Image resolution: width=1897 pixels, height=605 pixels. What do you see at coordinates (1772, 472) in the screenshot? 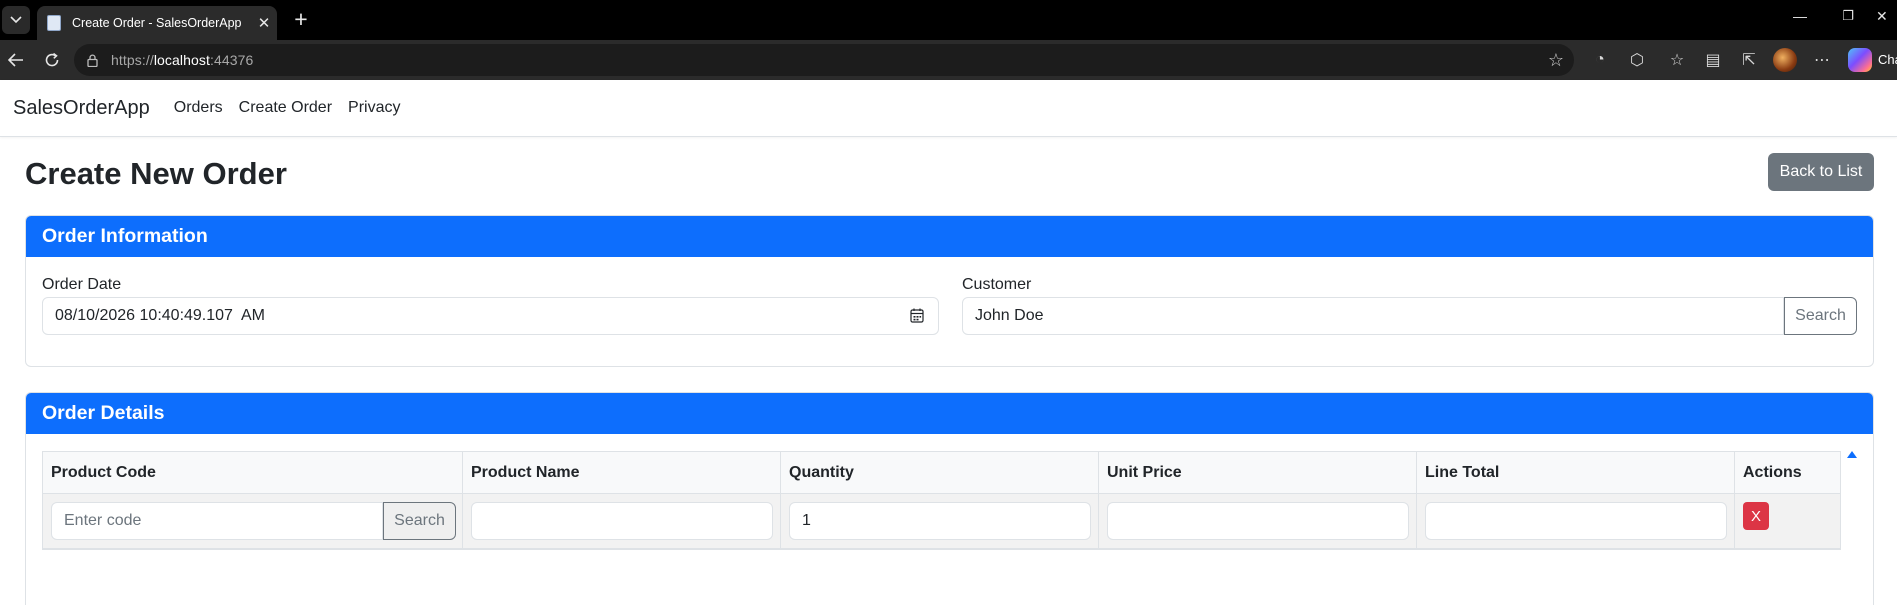
I see `column-header-actions: Actions` at bounding box center [1772, 472].